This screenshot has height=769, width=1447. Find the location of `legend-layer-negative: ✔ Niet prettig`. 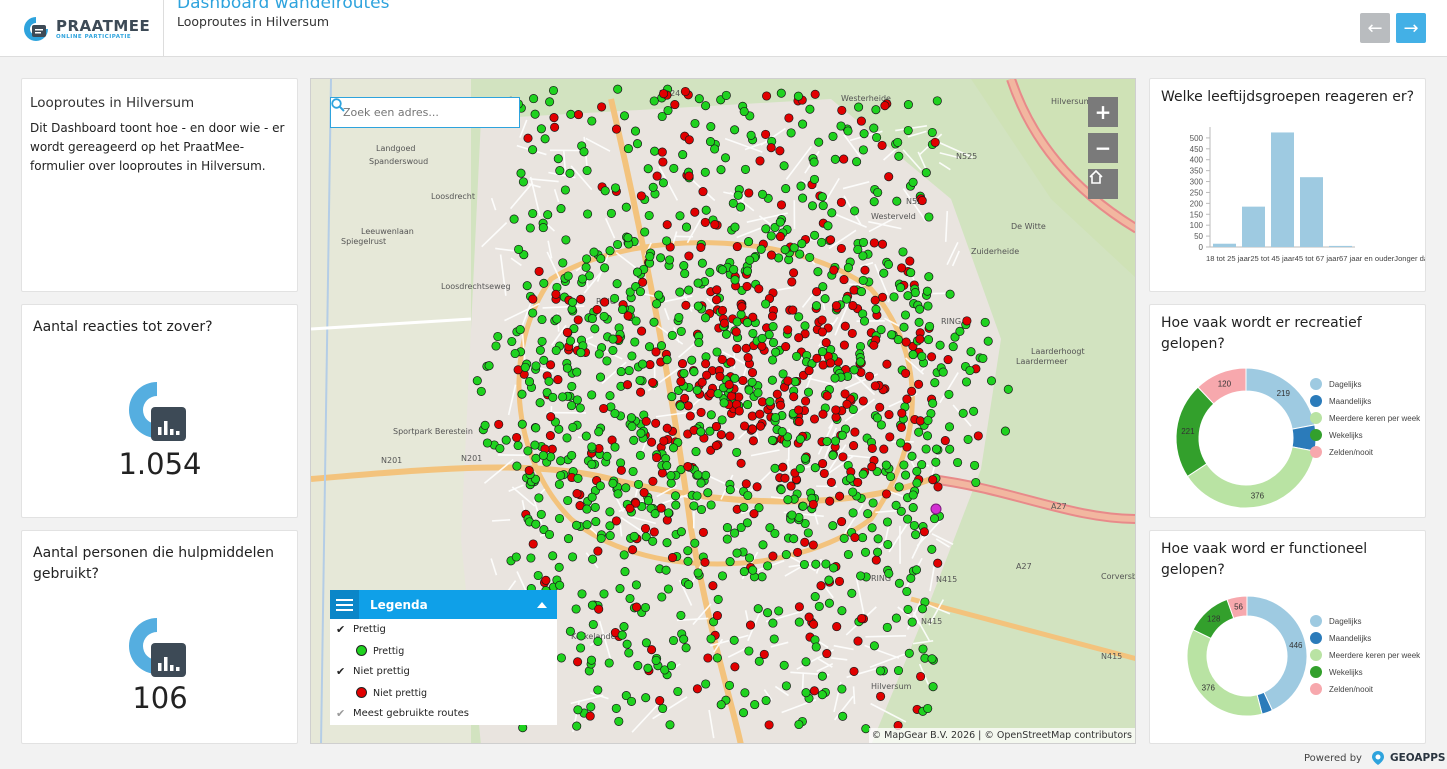

legend-layer-negative: ✔ Niet prettig is located at coordinates (443, 671).